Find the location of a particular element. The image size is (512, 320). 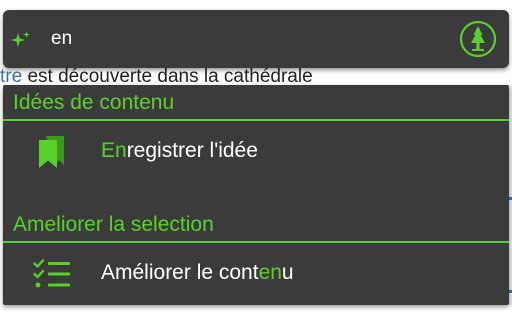

menu-item-label: Améliorer le contenu is located at coordinates (197, 273).